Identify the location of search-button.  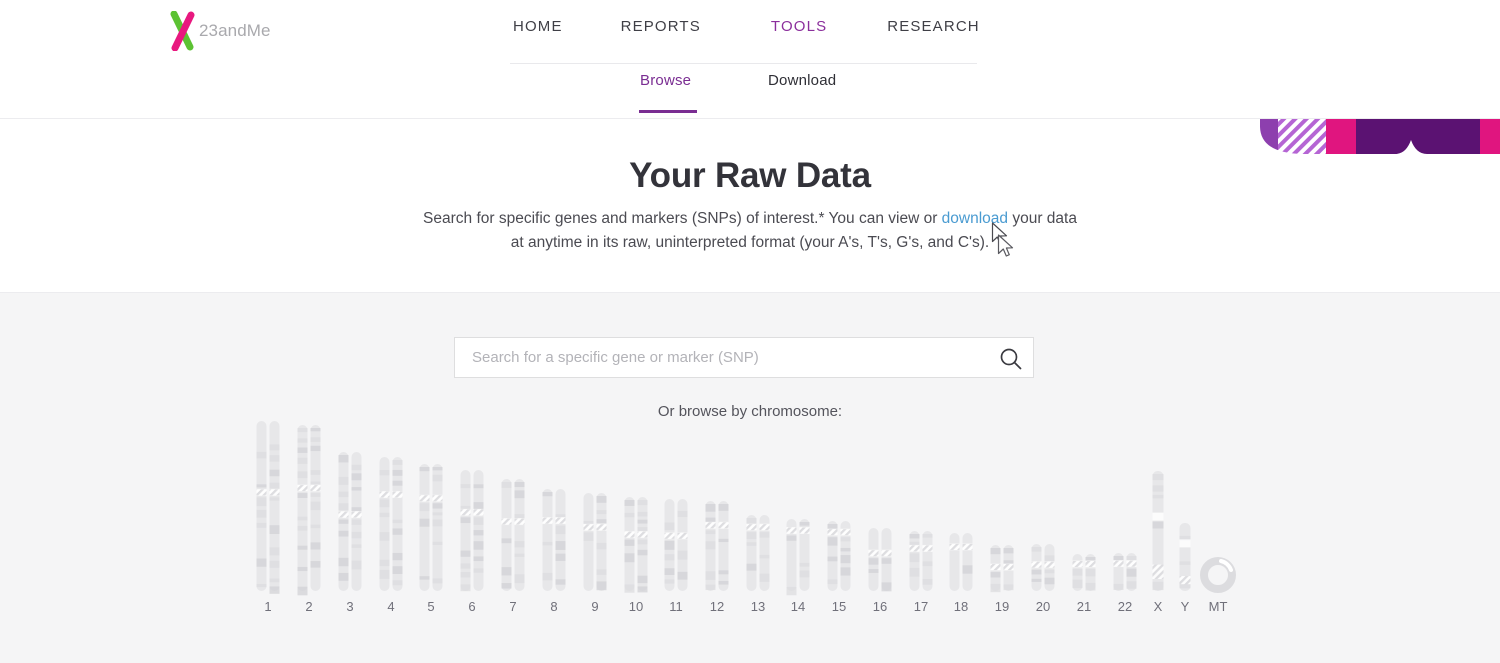
(1011, 359).